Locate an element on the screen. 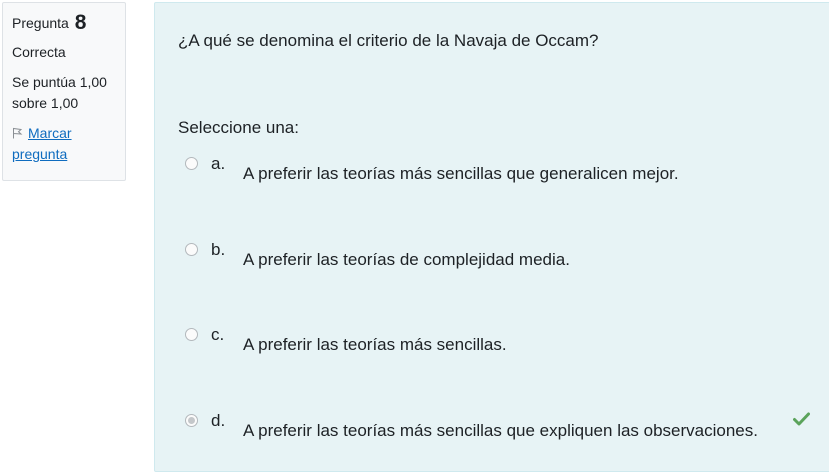 The image size is (829, 472). question-grade: Se puntúa 1,00 sobre 1,00 is located at coordinates (59, 92).